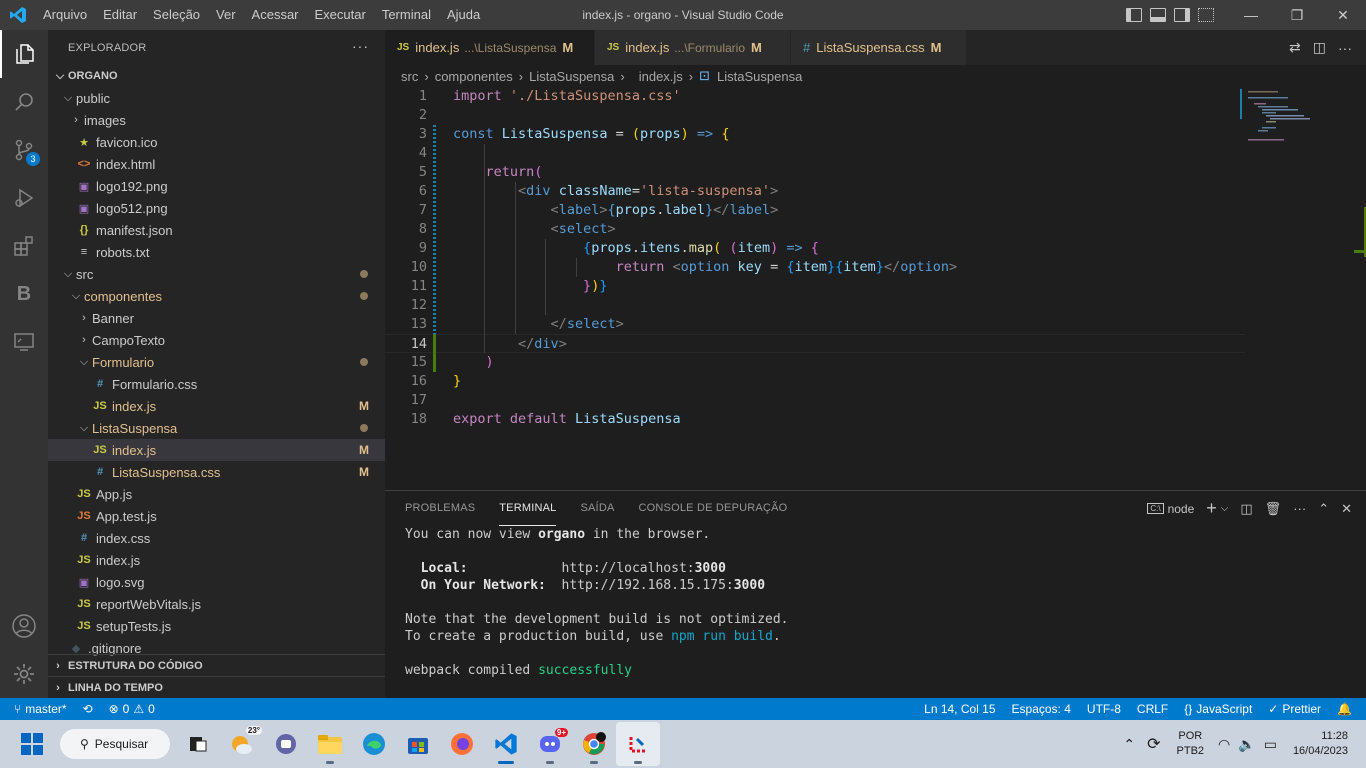  What do you see at coordinates (1206, 15) in the screenshot?
I see `customize-layout-icon` at bounding box center [1206, 15].